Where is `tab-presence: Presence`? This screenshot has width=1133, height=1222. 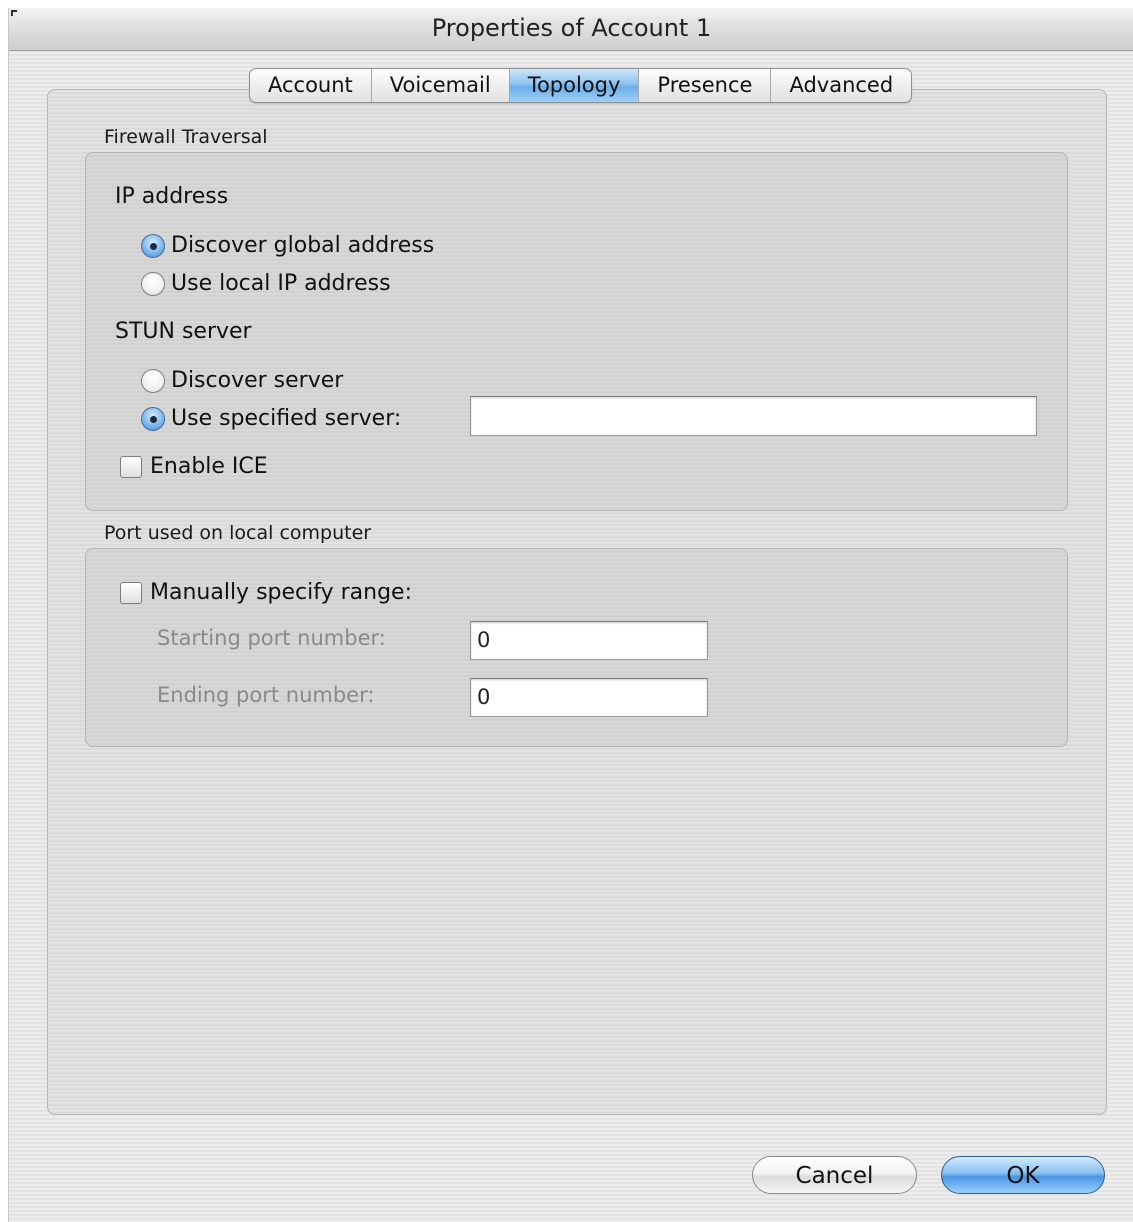 tab-presence: Presence is located at coordinates (705, 85).